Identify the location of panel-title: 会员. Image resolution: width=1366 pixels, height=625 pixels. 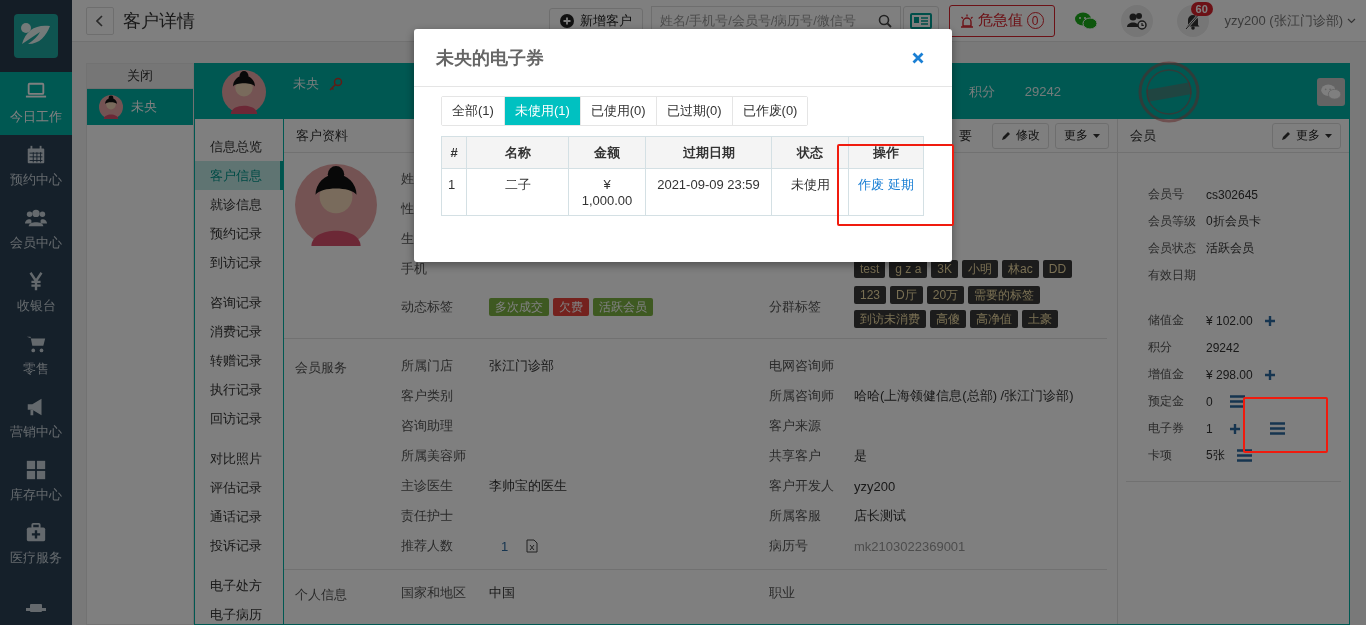
(1143, 135).